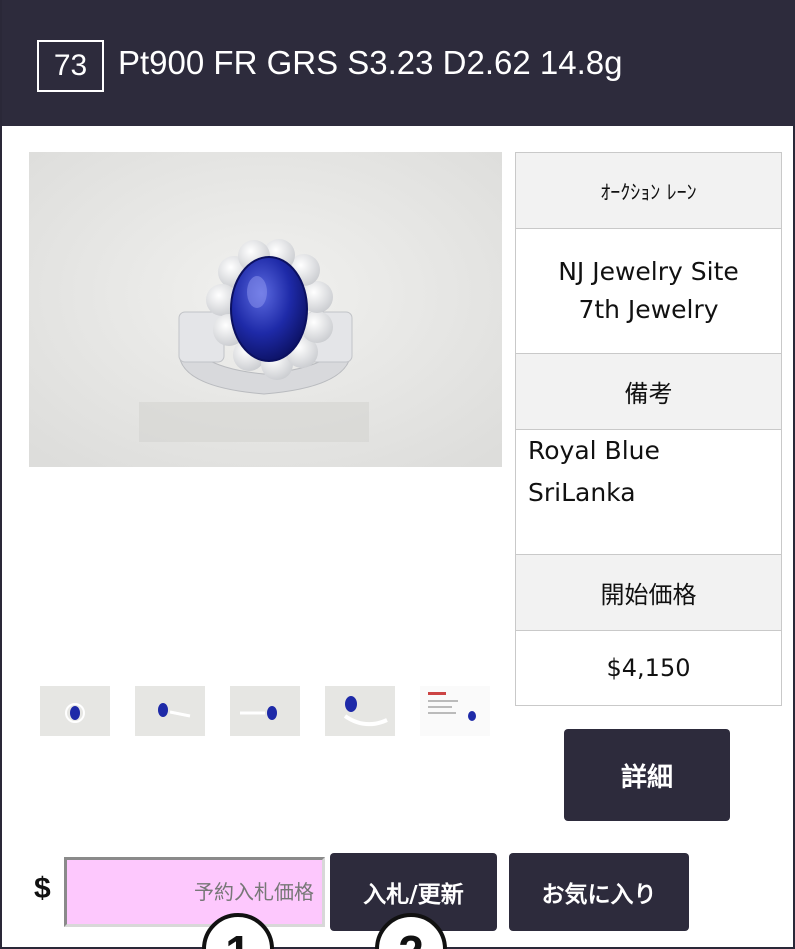  Describe the element at coordinates (648, 668) in the screenshot. I see `start-price-value: $4,150` at that location.